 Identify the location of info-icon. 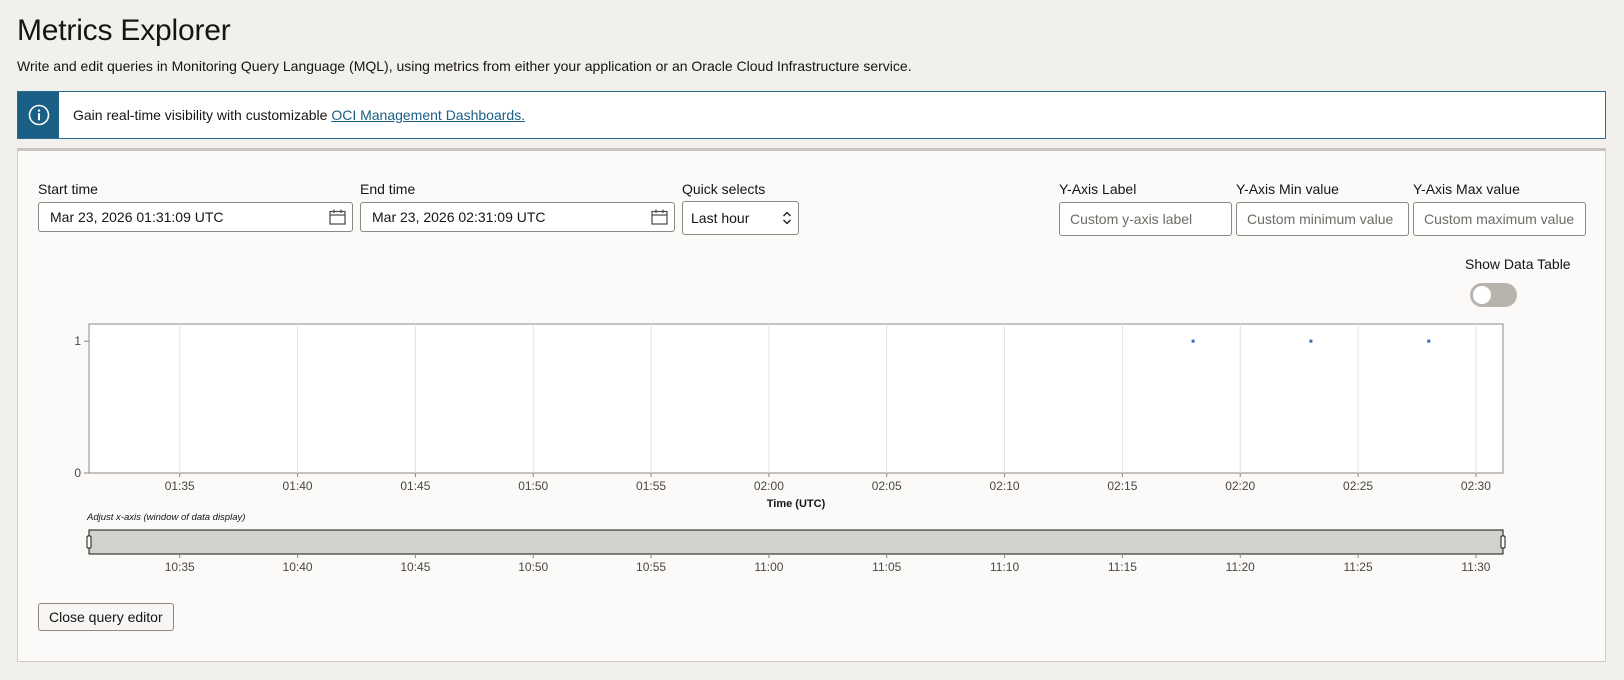
(38, 115).